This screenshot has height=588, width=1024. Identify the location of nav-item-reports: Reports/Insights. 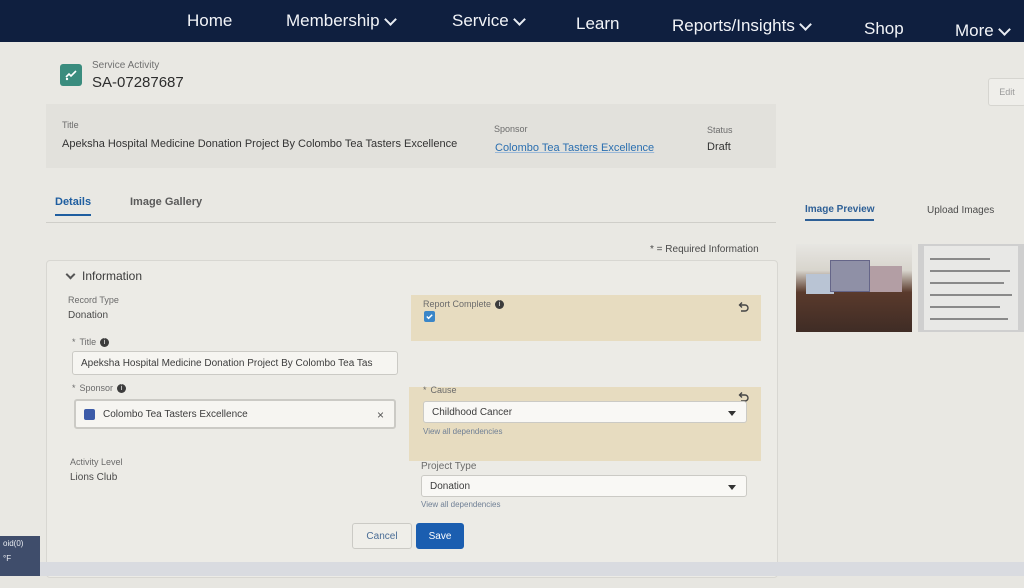
(742, 26).